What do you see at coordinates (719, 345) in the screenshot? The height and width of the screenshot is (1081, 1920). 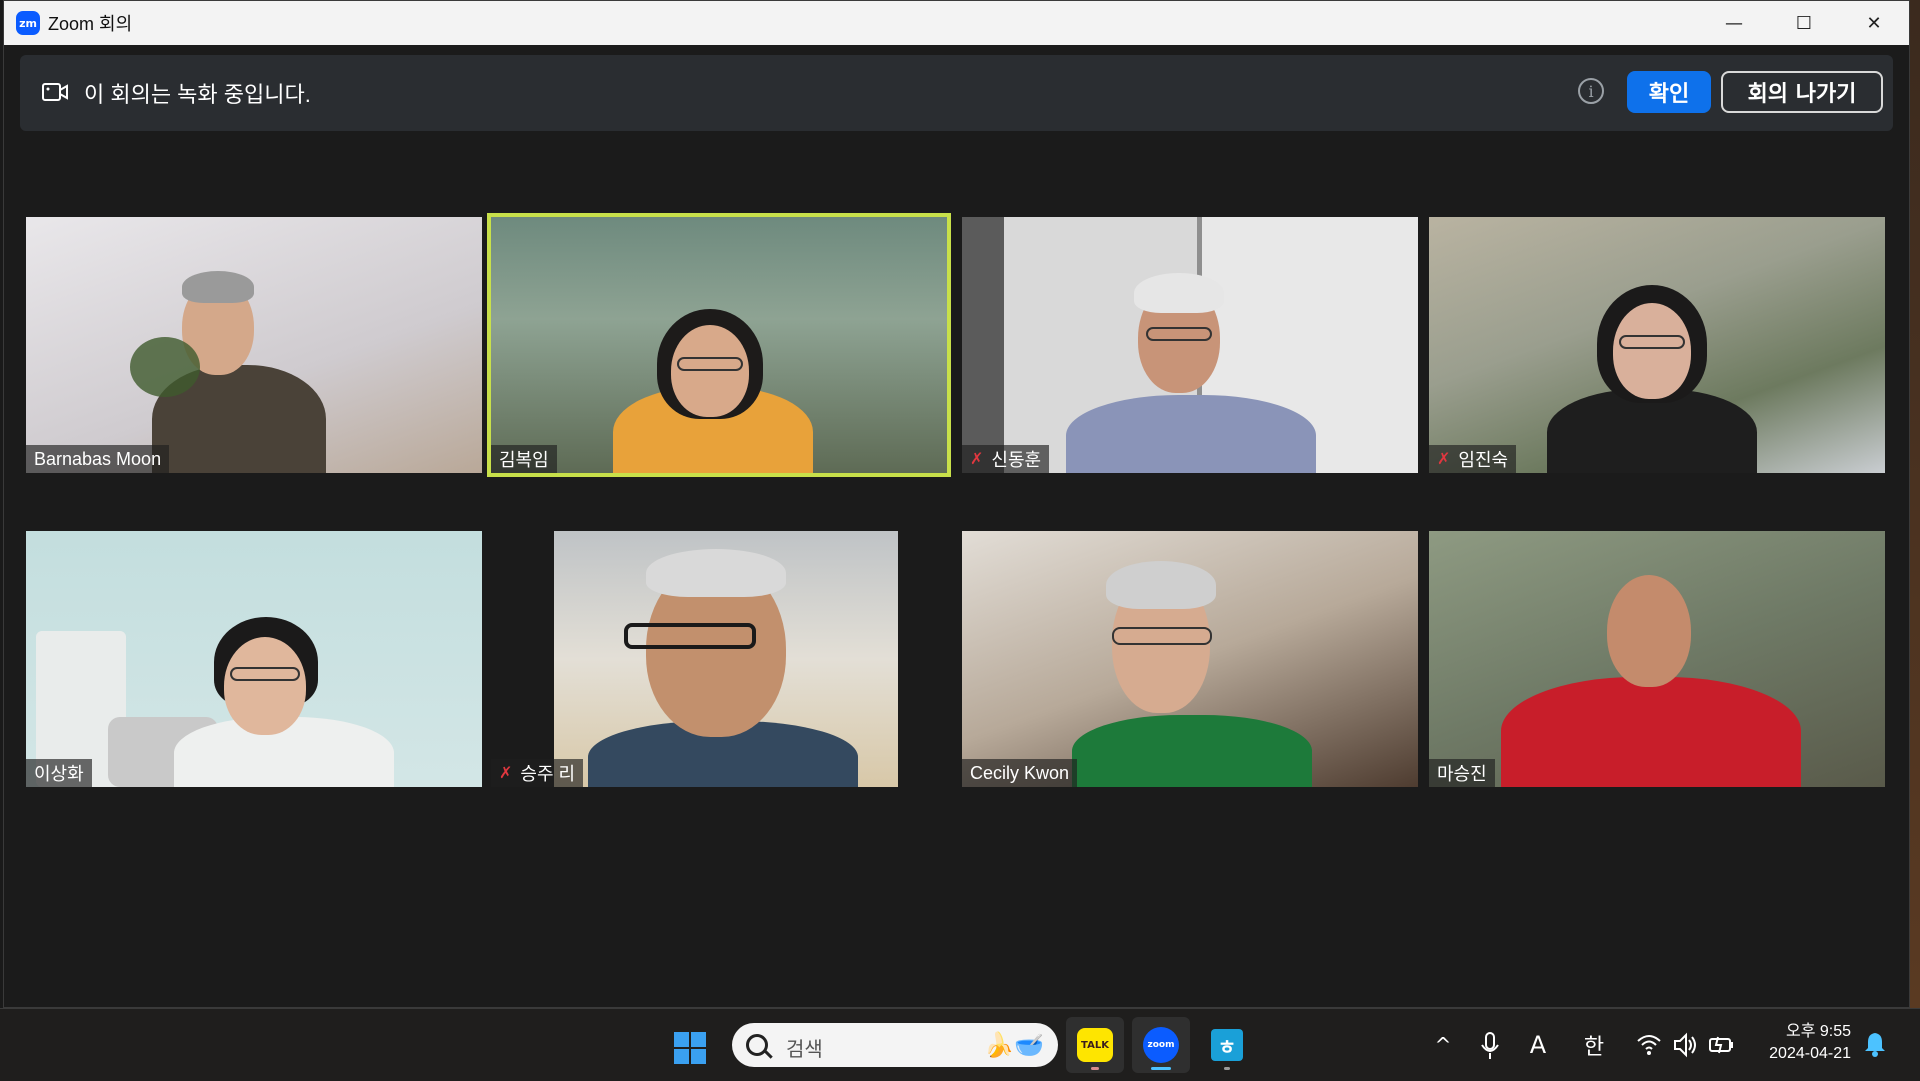 I see `video-tile-active-speaker: 김복임` at bounding box center [719, 345].